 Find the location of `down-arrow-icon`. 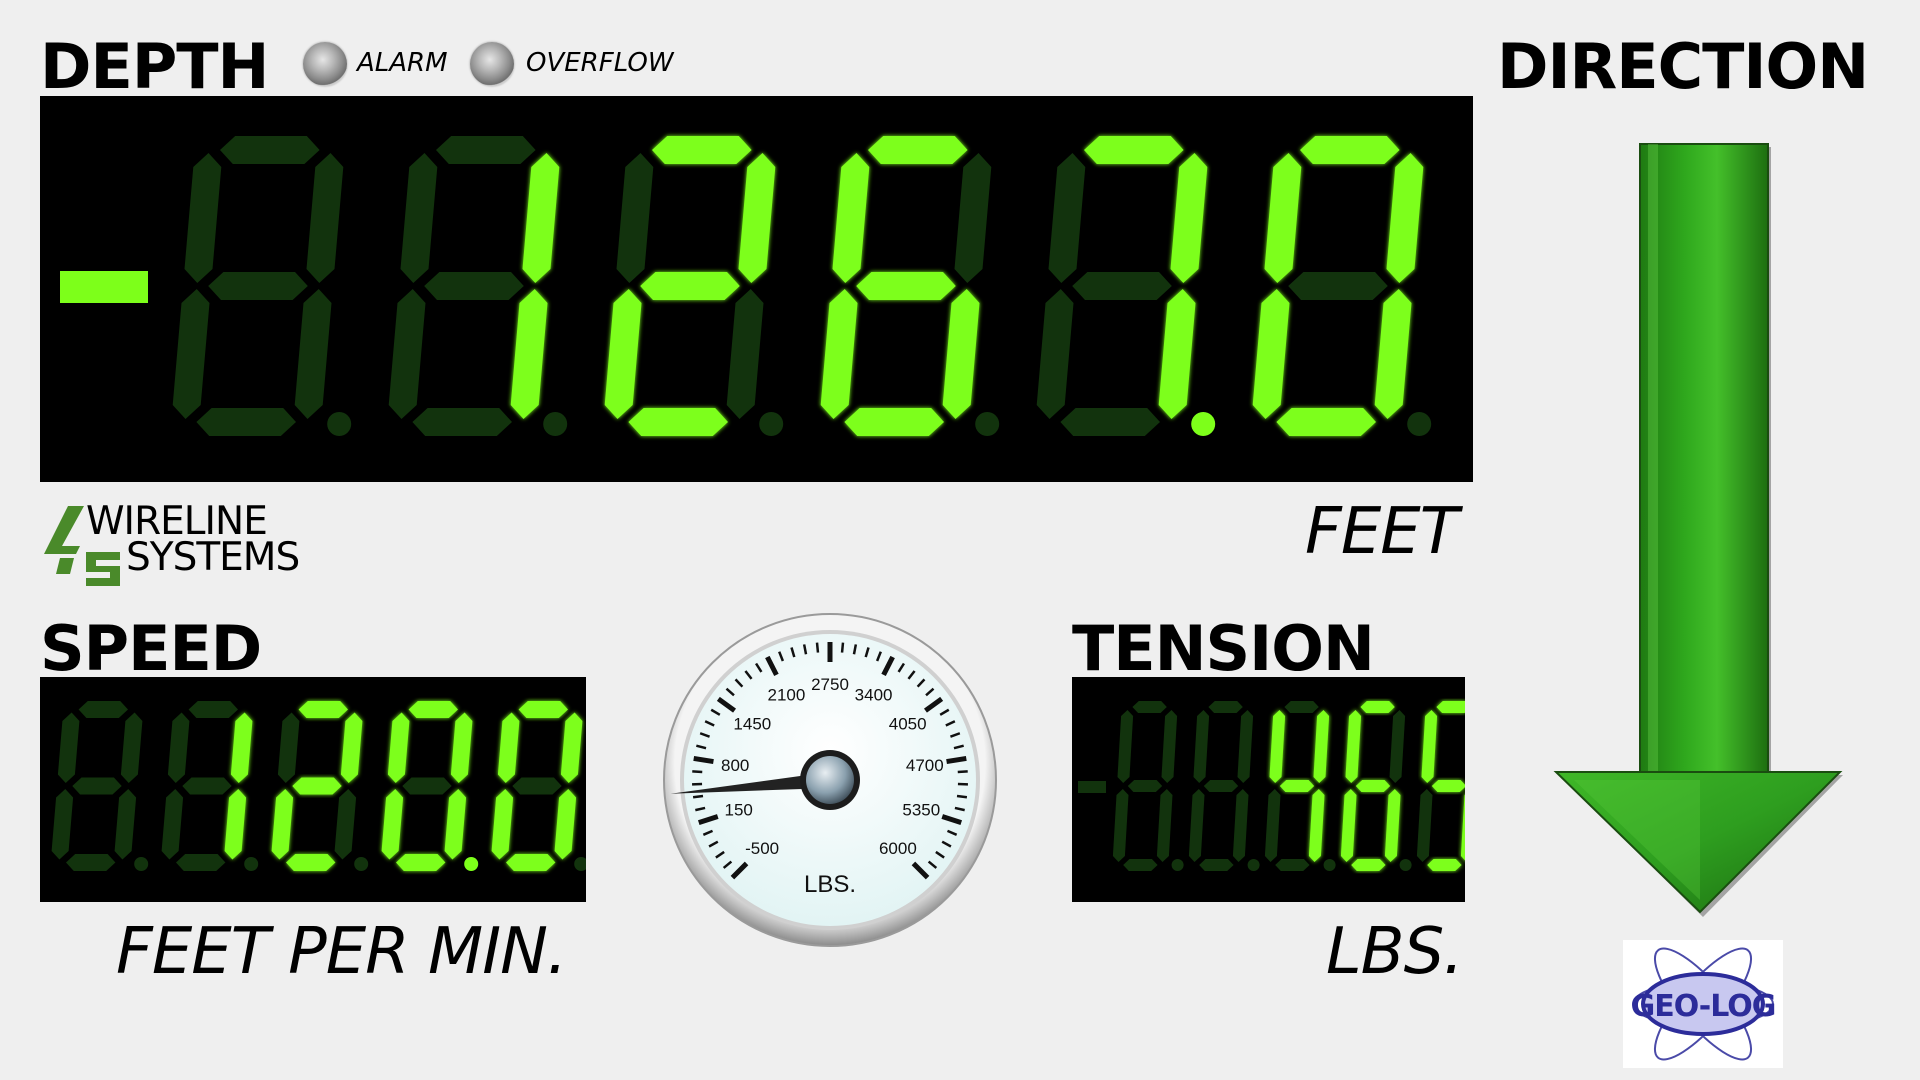

down-arrow-icon is located at coordinates (1698, 530).